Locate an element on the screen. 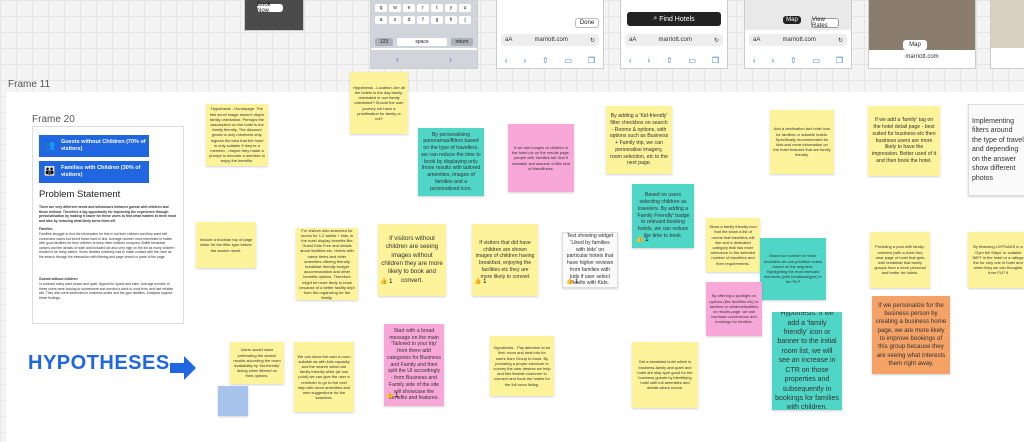  people-icon: 👥 is located at coordinates (50, 145).